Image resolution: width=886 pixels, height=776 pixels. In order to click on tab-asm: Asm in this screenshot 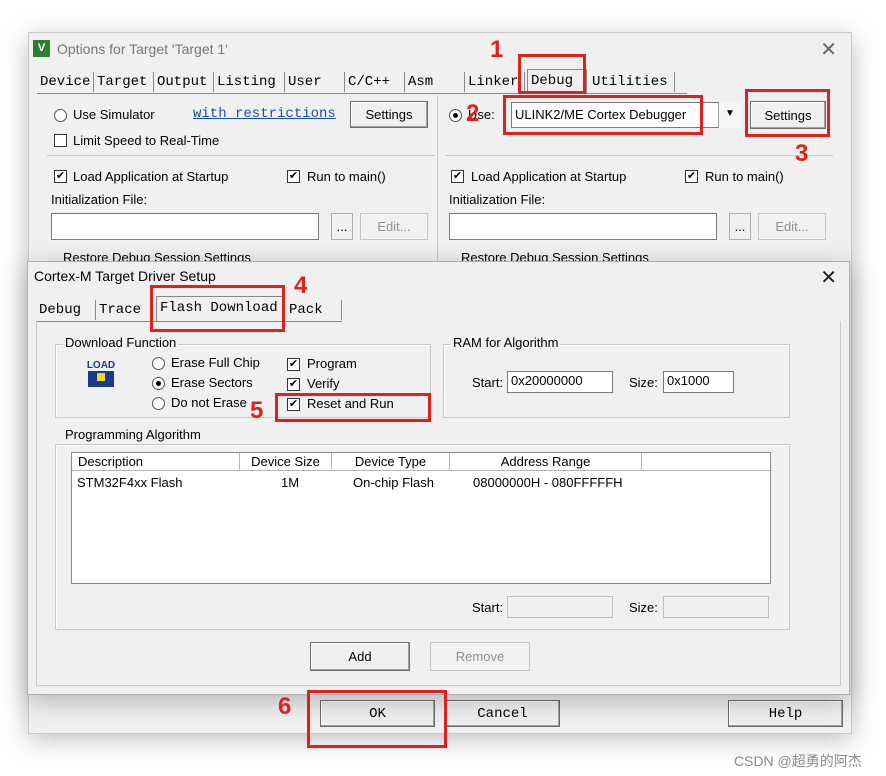, I will do `click(435, 82)`.